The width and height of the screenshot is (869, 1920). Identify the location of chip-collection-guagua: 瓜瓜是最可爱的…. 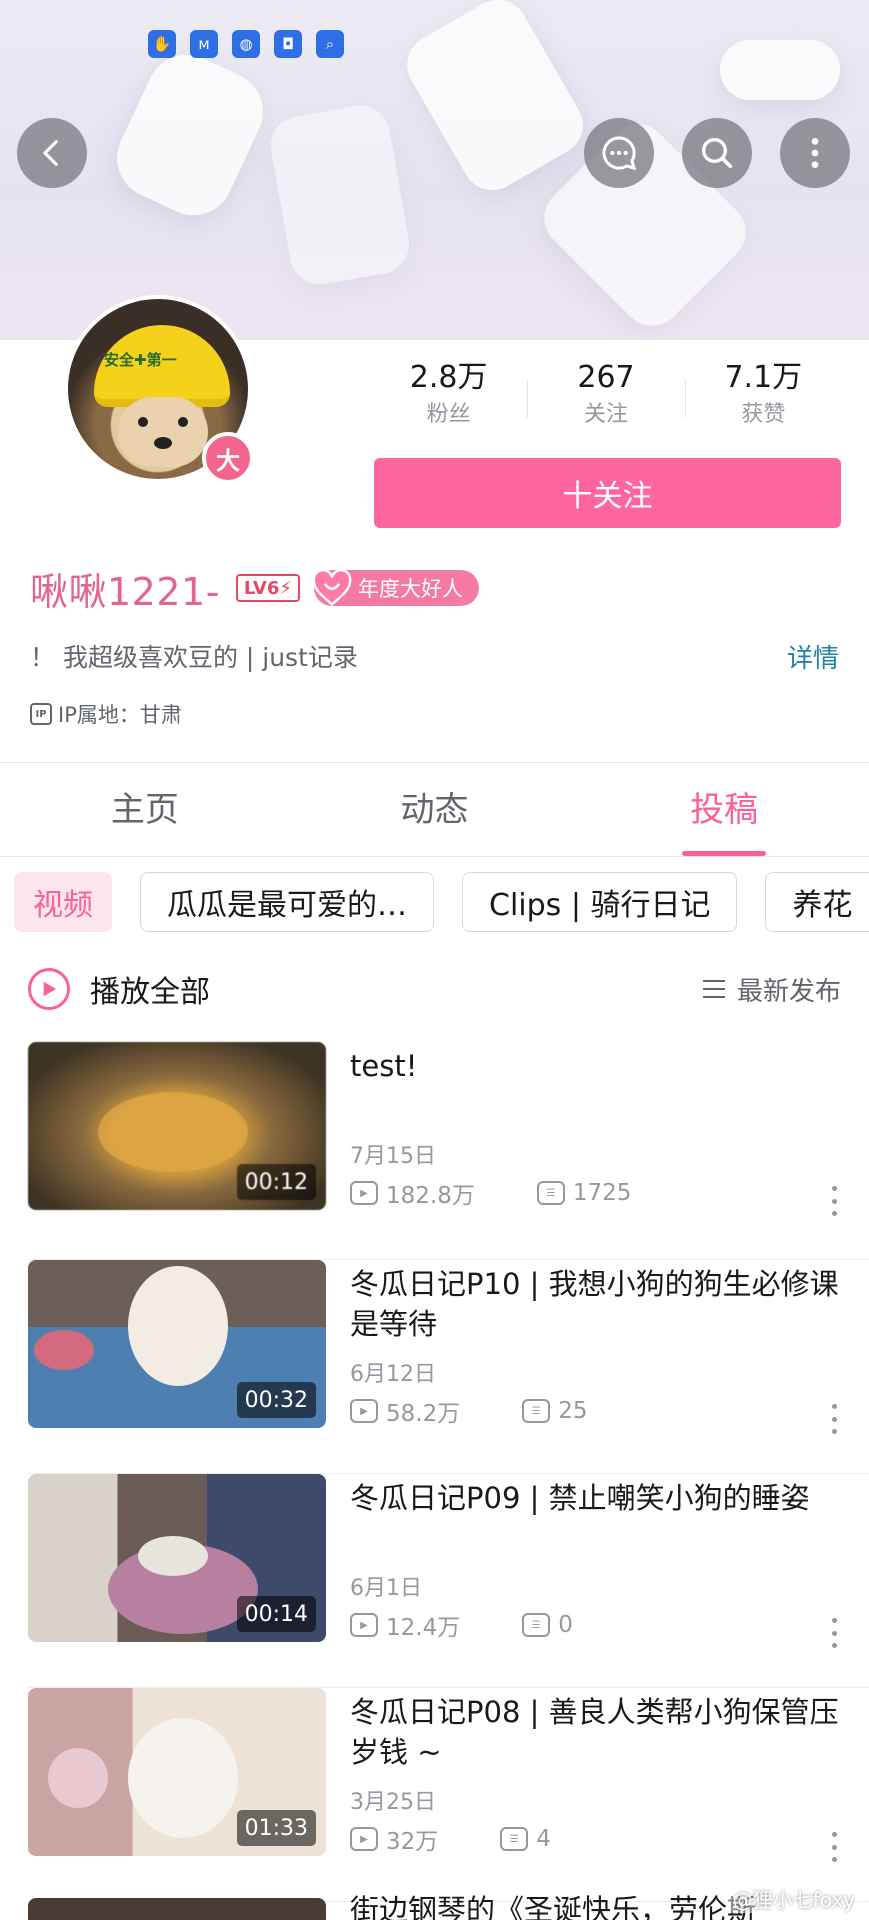
(287, 902).